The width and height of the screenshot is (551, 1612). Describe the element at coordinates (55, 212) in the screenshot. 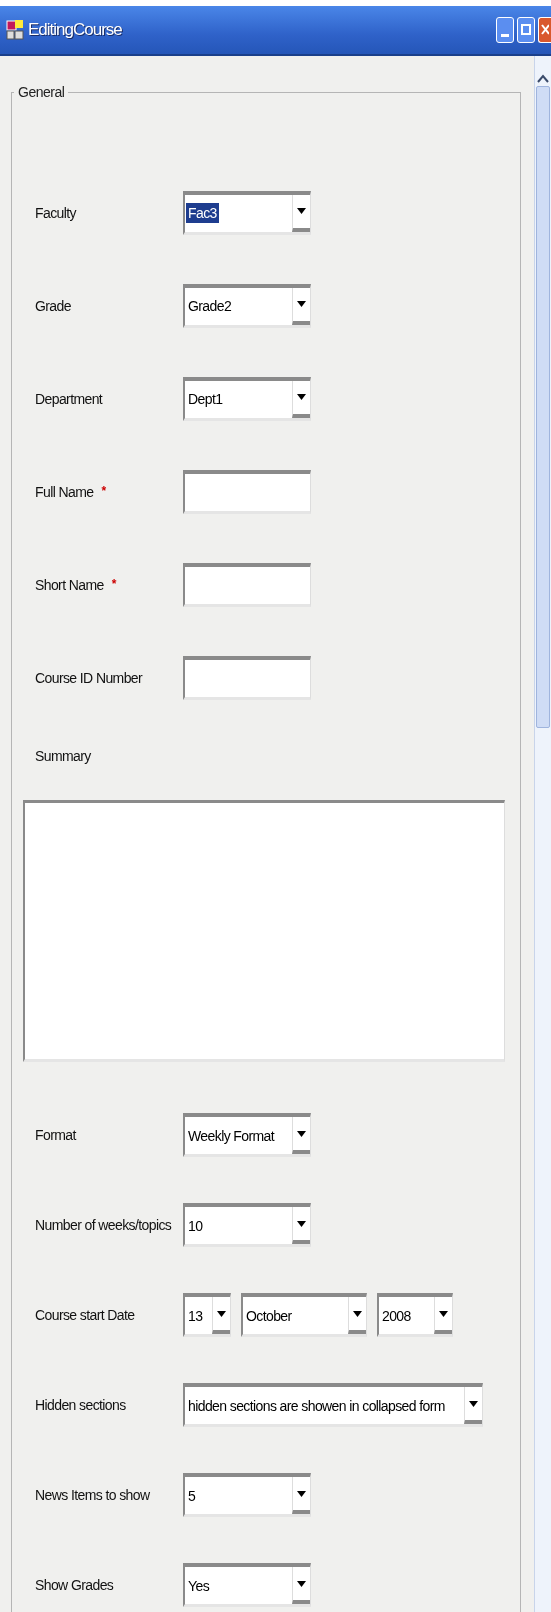

I see `field-label: Faculty` at that location.